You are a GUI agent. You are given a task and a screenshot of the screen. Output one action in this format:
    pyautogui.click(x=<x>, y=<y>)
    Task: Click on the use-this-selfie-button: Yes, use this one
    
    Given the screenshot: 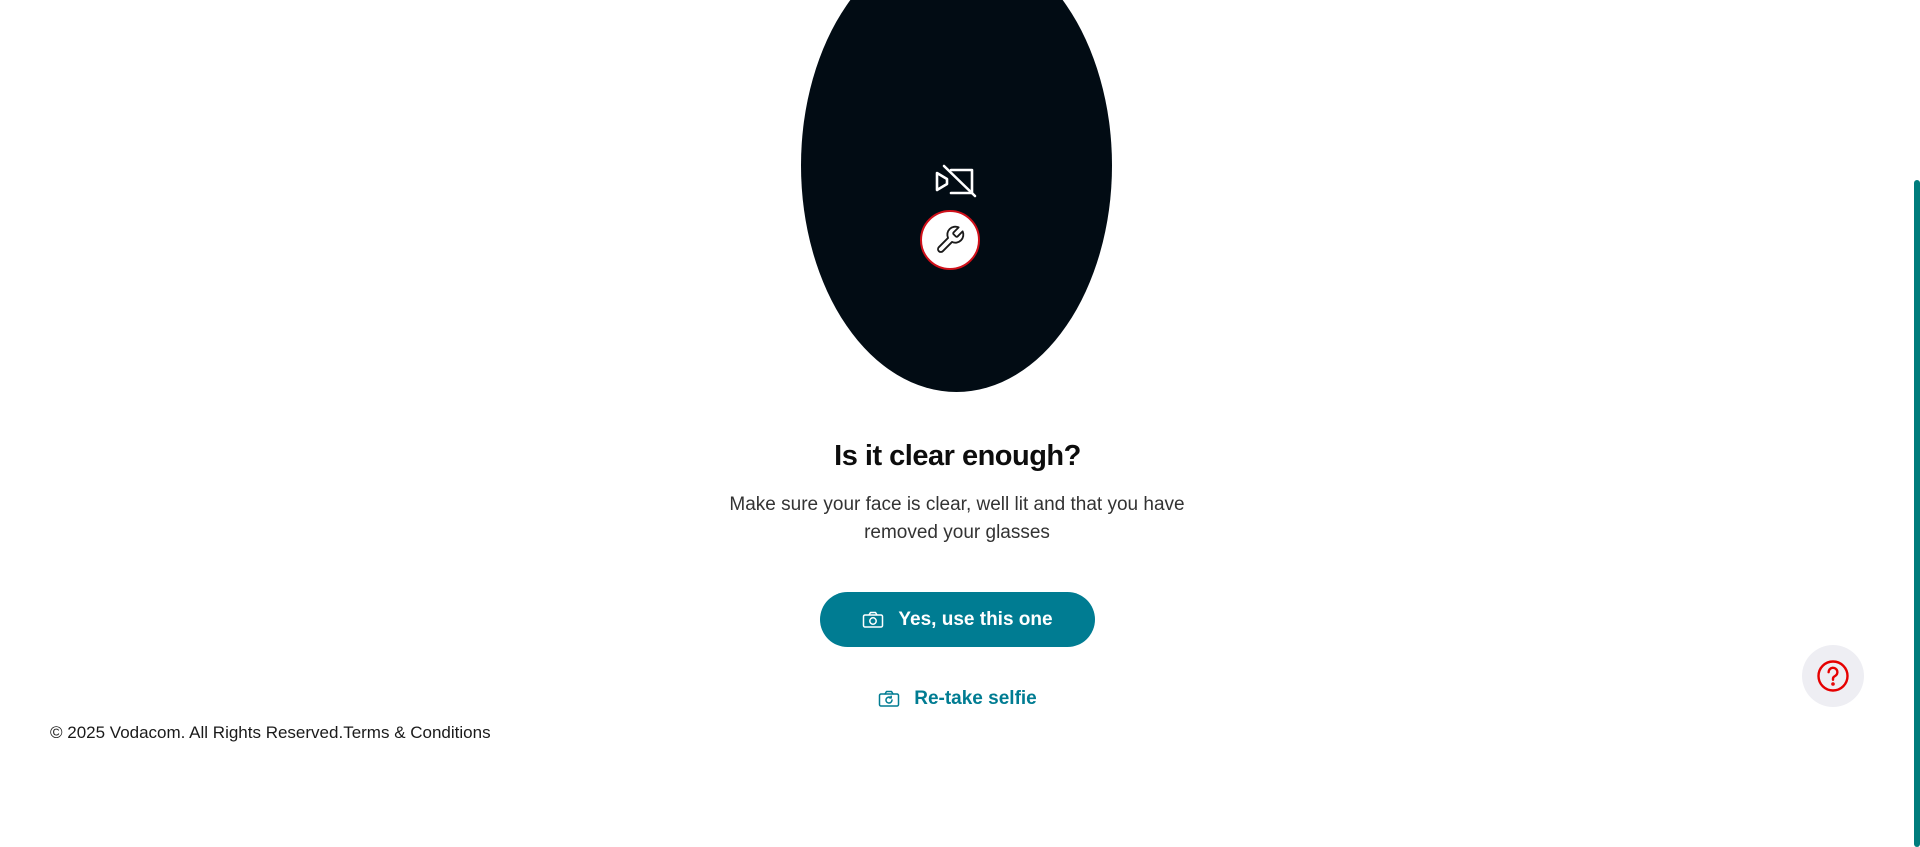 What is the action you would take?
    pyautogui.click(x=957, y=619)
    